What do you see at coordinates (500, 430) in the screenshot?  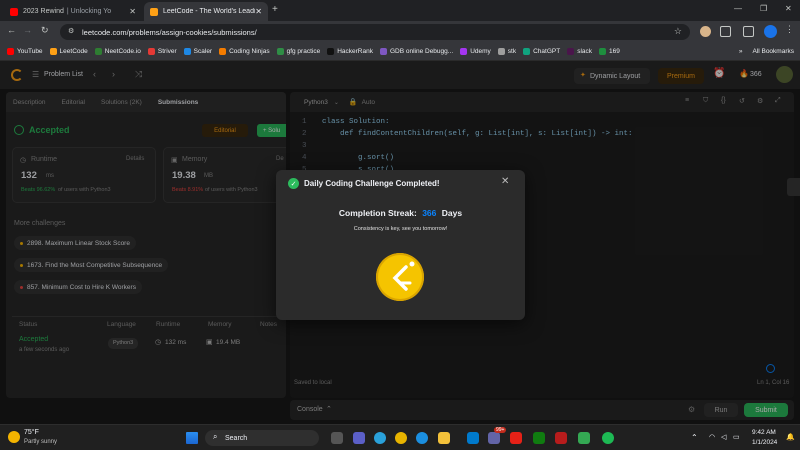 I see `notification-badge: 99+` at bounding box center [500, 430].